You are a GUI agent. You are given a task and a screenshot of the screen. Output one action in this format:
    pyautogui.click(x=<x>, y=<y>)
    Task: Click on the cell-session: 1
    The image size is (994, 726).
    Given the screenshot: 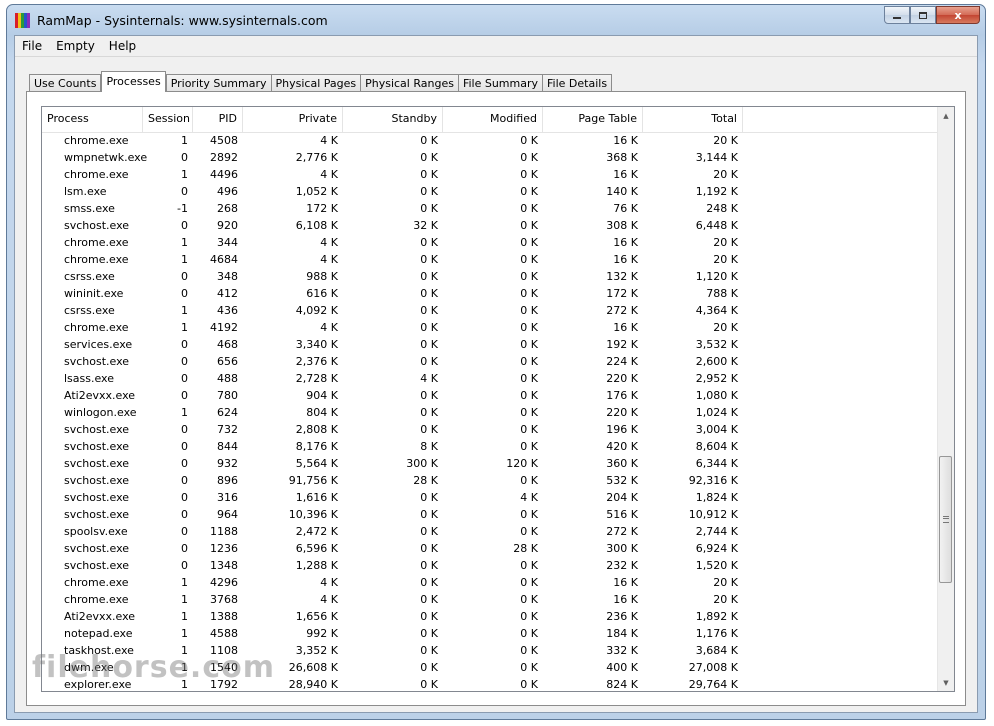 What is the action you would take?
    pyautogui.click(x=184, y=327)
    